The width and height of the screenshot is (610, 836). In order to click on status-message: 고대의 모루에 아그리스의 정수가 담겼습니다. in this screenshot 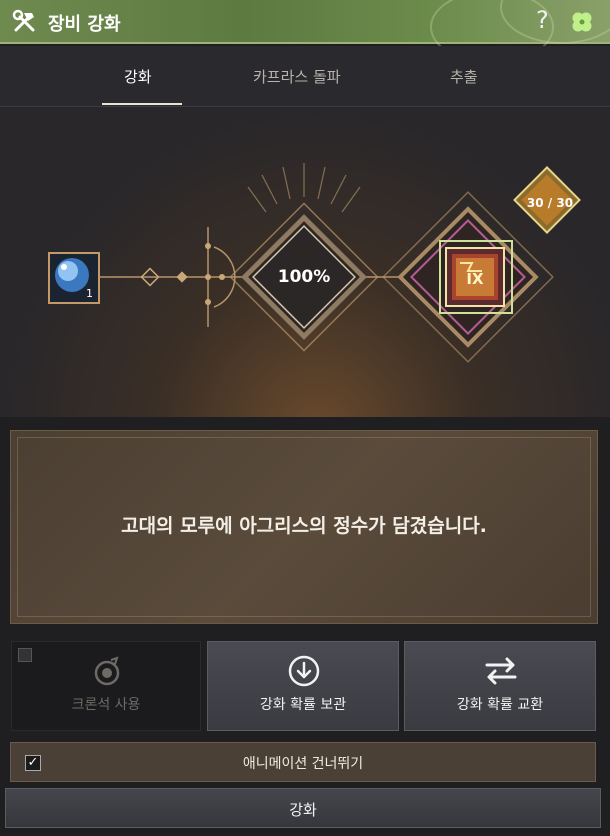, I will do `click(304, 526)`.